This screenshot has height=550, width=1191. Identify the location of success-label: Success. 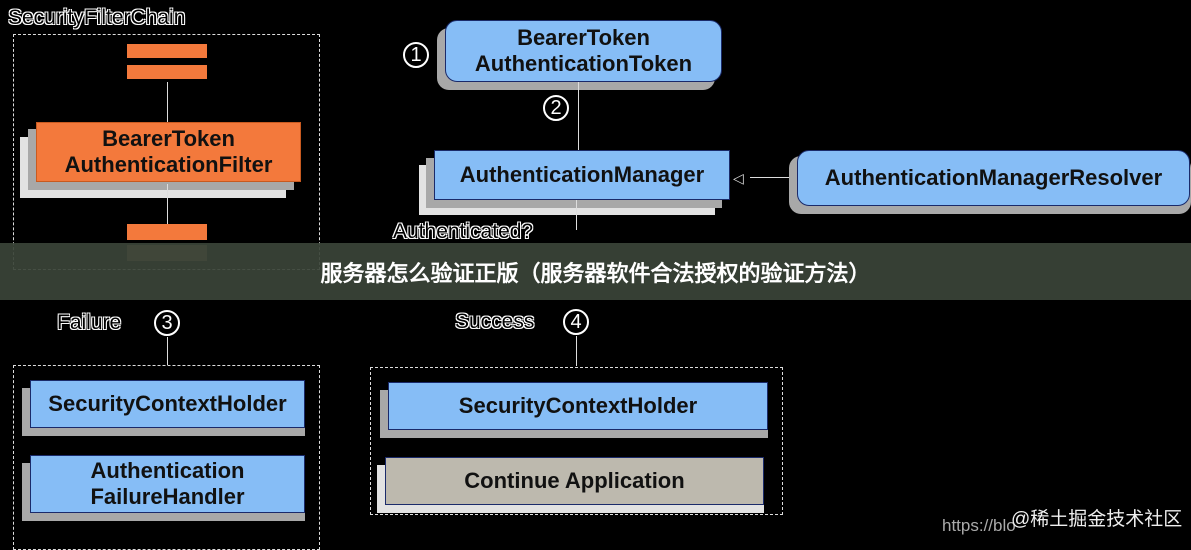
(495, 321).